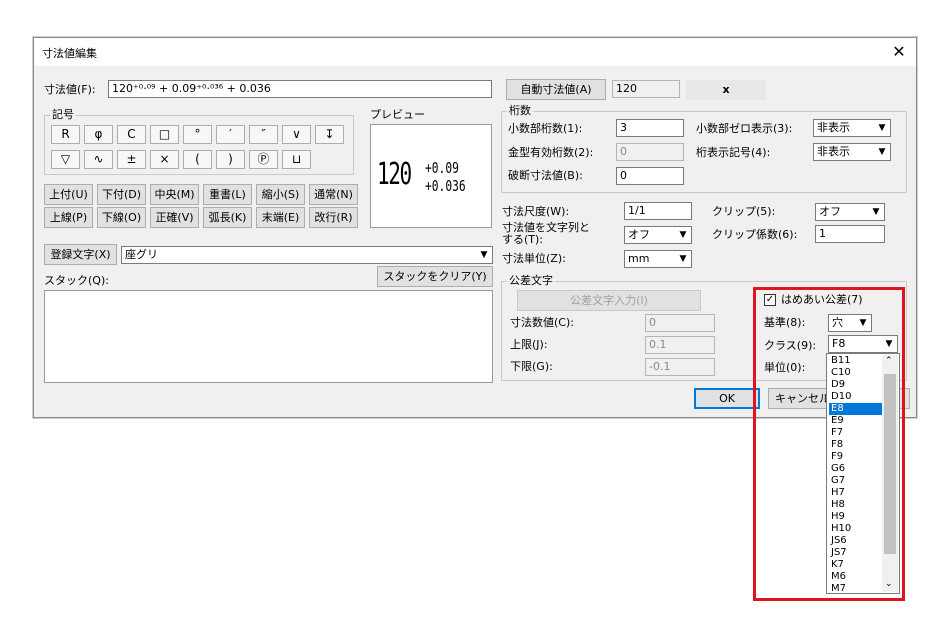  Describe the element at coordinates (197, 159) in the screenshot. I see `symbol-lparen-button: (` at that location.